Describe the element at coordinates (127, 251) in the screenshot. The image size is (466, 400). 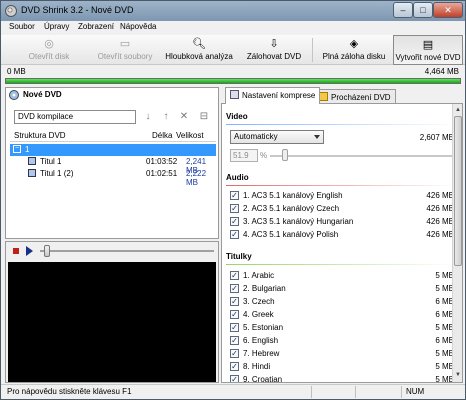
I see `seek-track` at that location.